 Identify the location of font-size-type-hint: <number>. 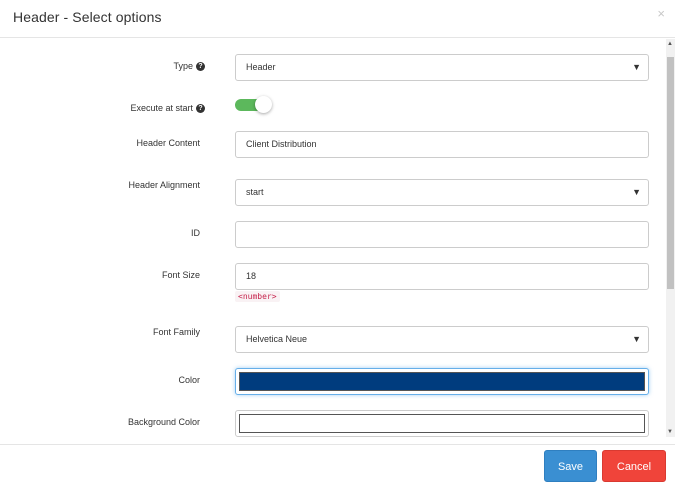
(257, 296).